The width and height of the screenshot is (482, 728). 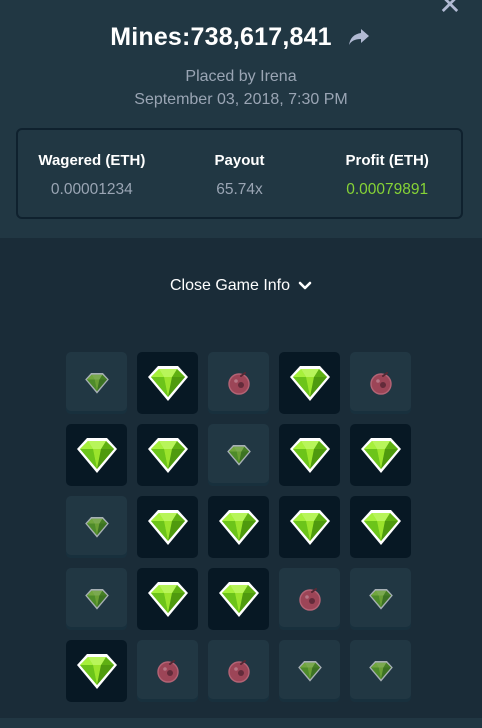 I want to click on bet-date: September 03, 2018, 7:30 PM, so click(x=241, y=99).